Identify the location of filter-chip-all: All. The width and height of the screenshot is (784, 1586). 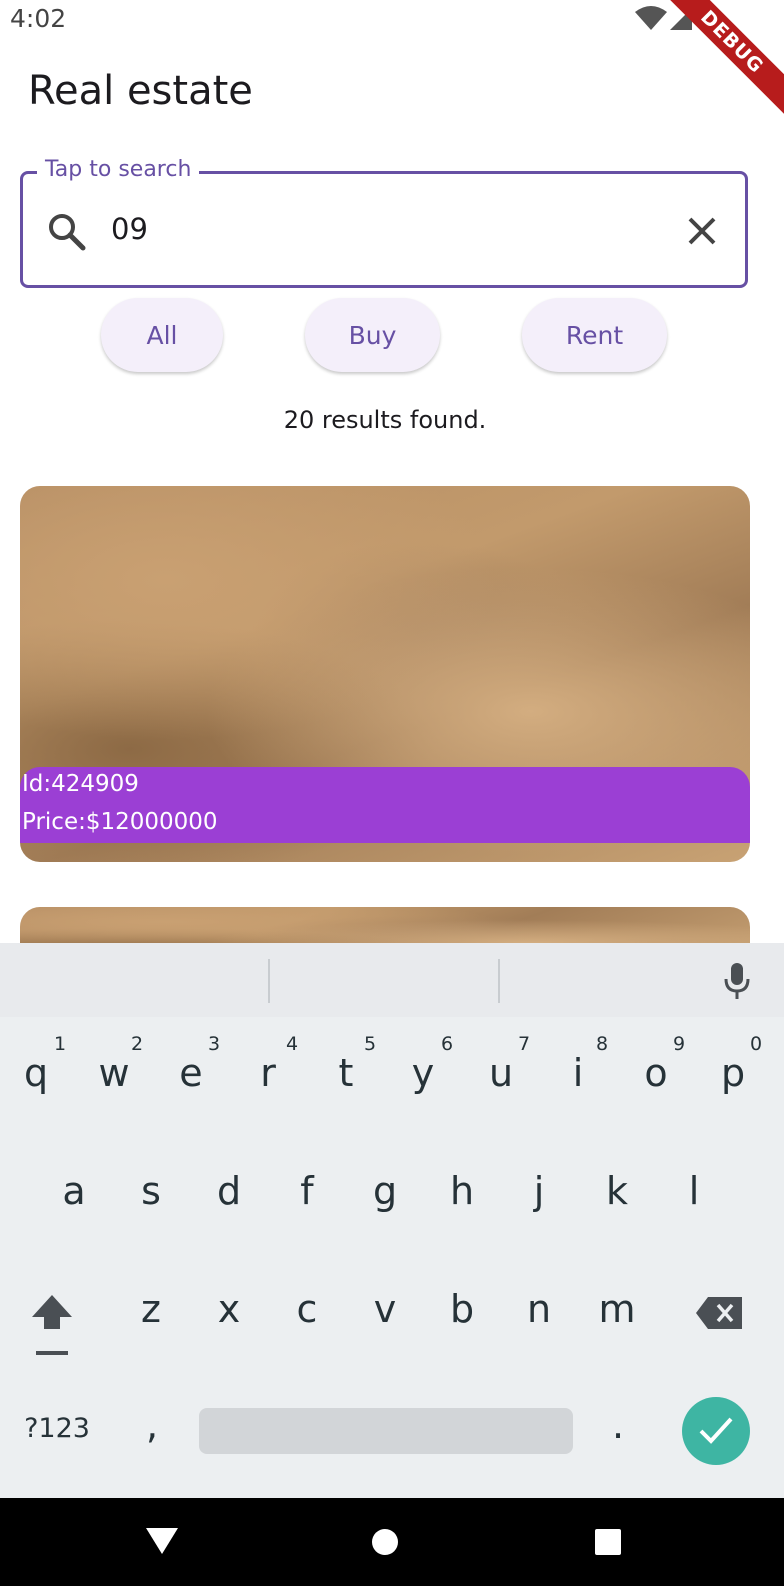
(162, 335).